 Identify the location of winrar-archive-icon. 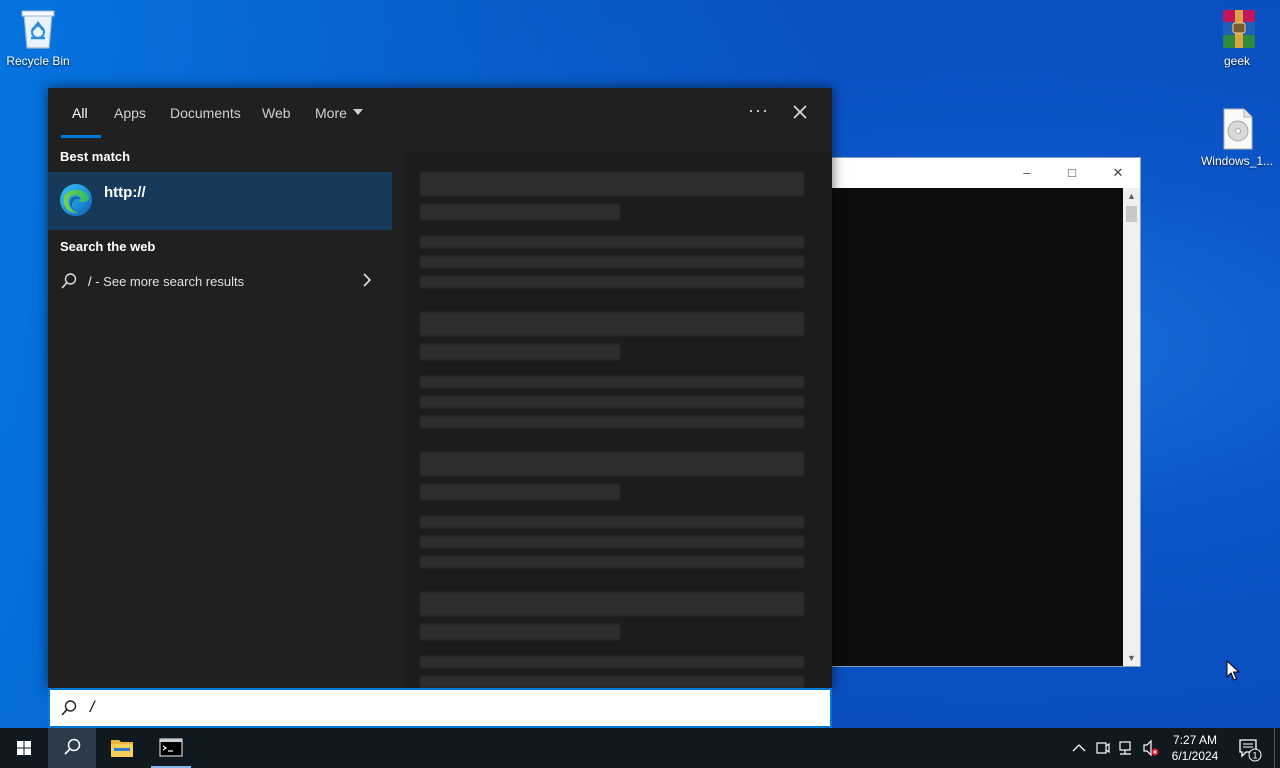
(1237, 29).